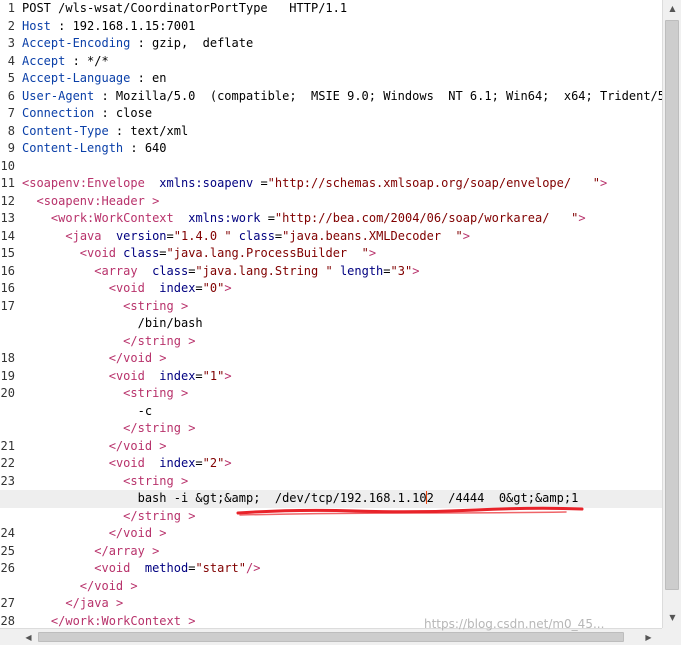 The image size is (681, 645). I want to click on line-number: 5, so click(11, 78).